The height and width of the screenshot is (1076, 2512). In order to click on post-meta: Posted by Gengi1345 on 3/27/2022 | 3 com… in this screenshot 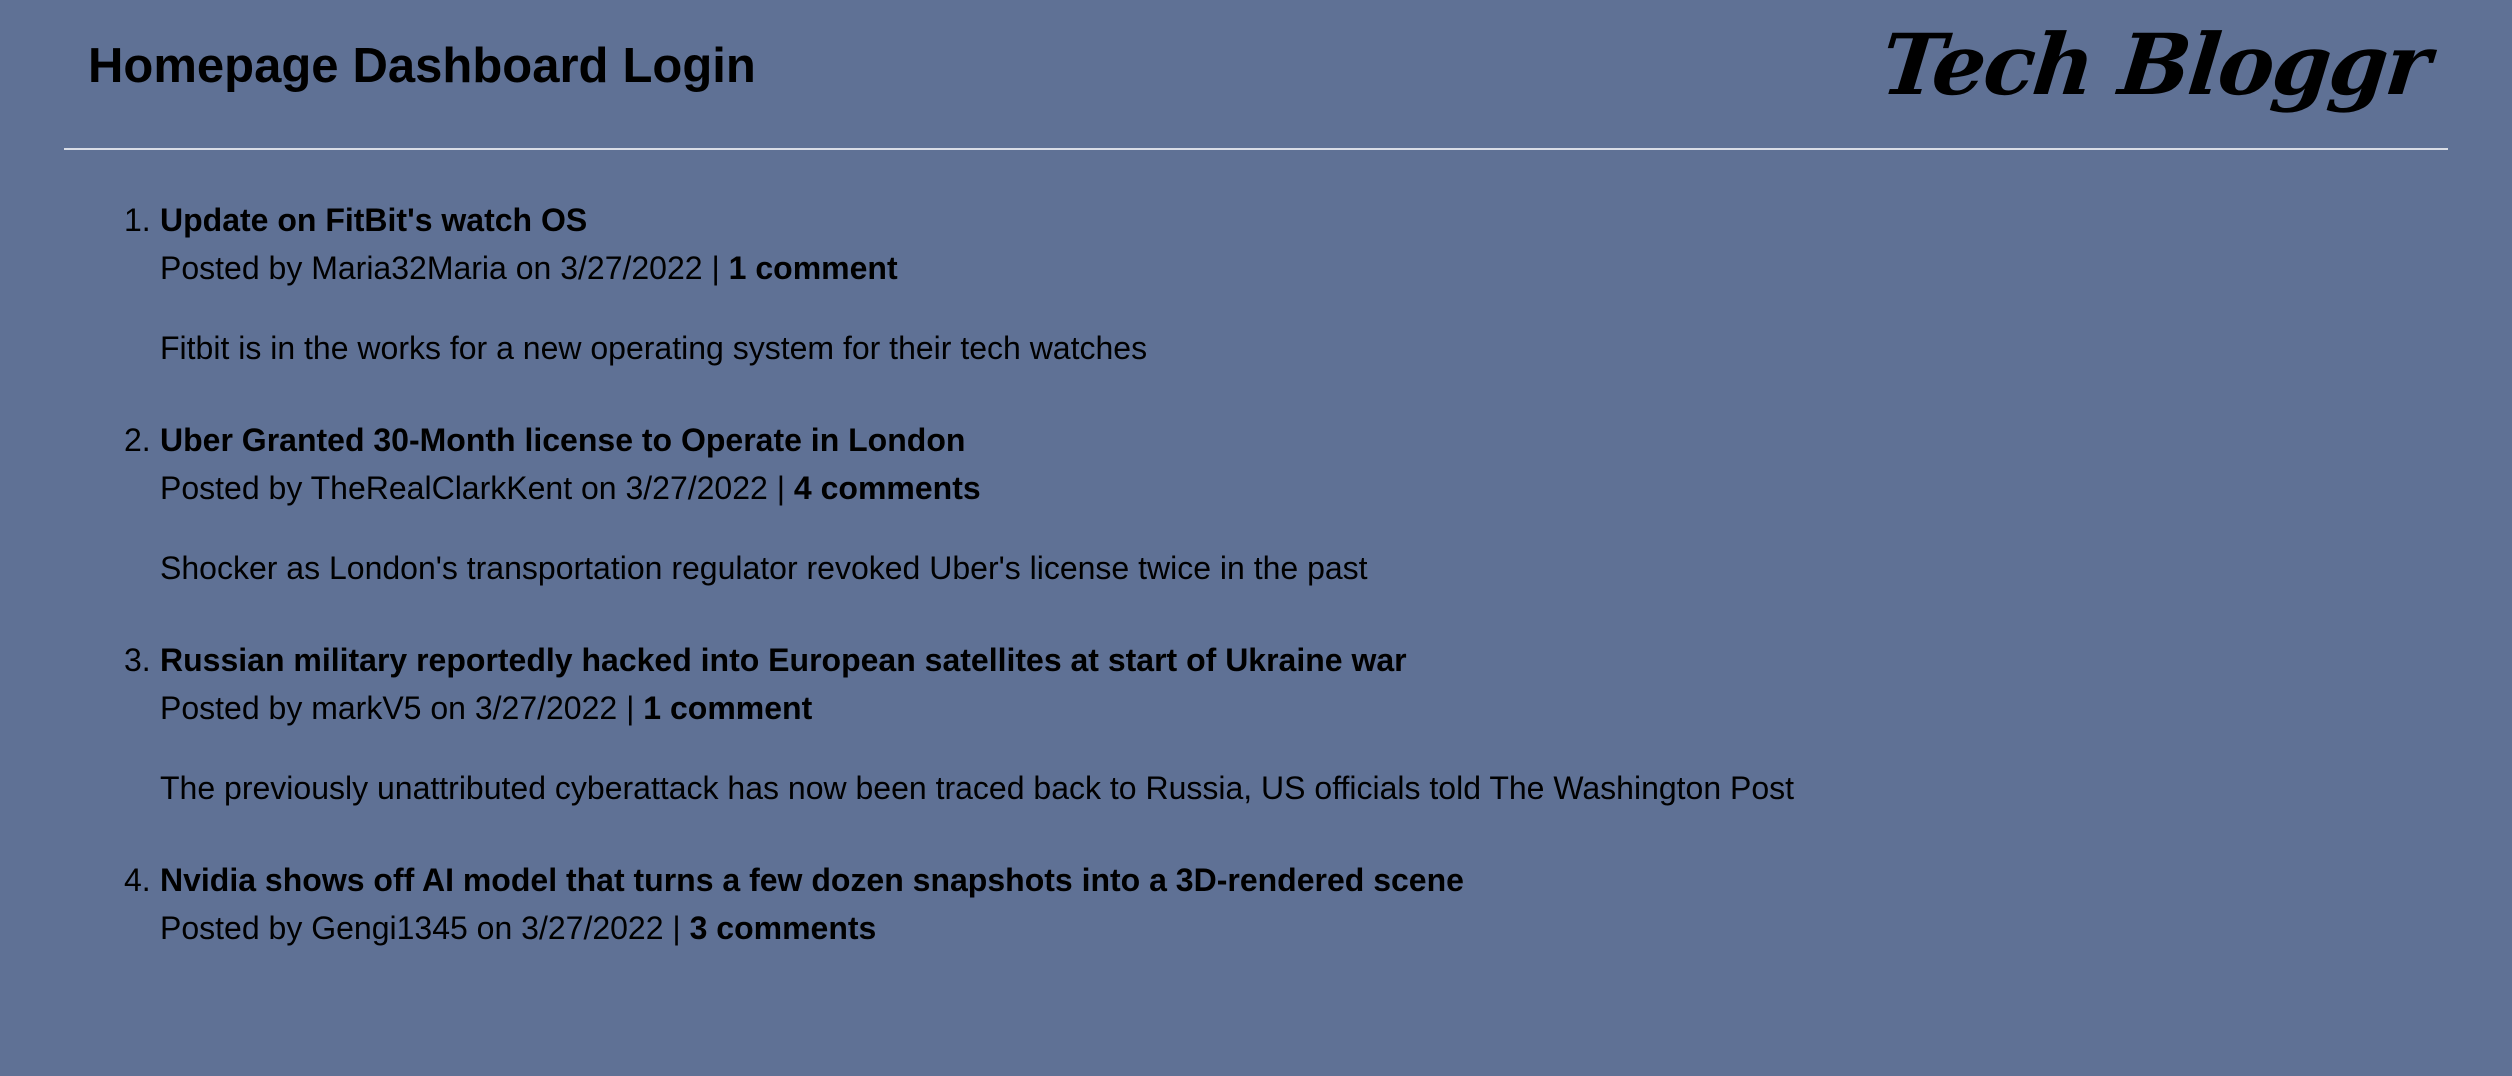, I will do `click(1260, 928)`.